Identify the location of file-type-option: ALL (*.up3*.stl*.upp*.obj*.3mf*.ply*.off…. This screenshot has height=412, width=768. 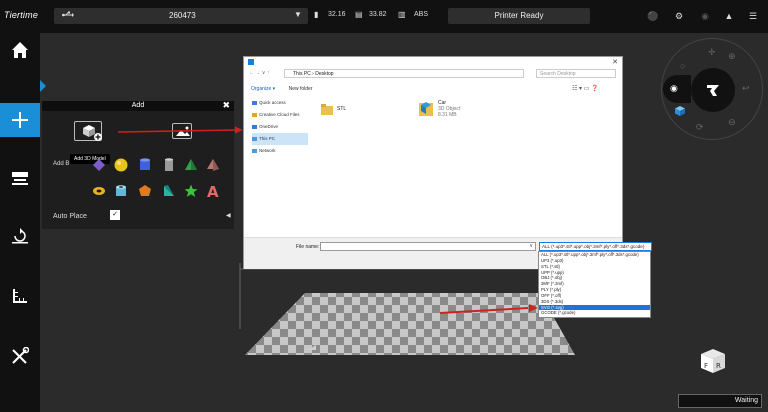
(594, 255).